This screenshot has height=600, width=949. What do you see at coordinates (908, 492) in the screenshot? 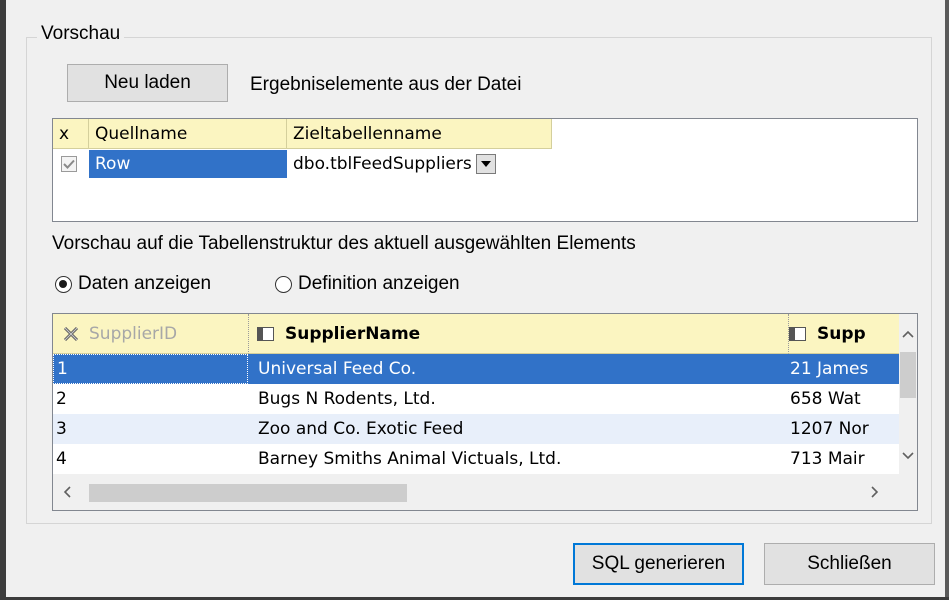
I see `scrollbar-corner` at bounding box center [908, 492].